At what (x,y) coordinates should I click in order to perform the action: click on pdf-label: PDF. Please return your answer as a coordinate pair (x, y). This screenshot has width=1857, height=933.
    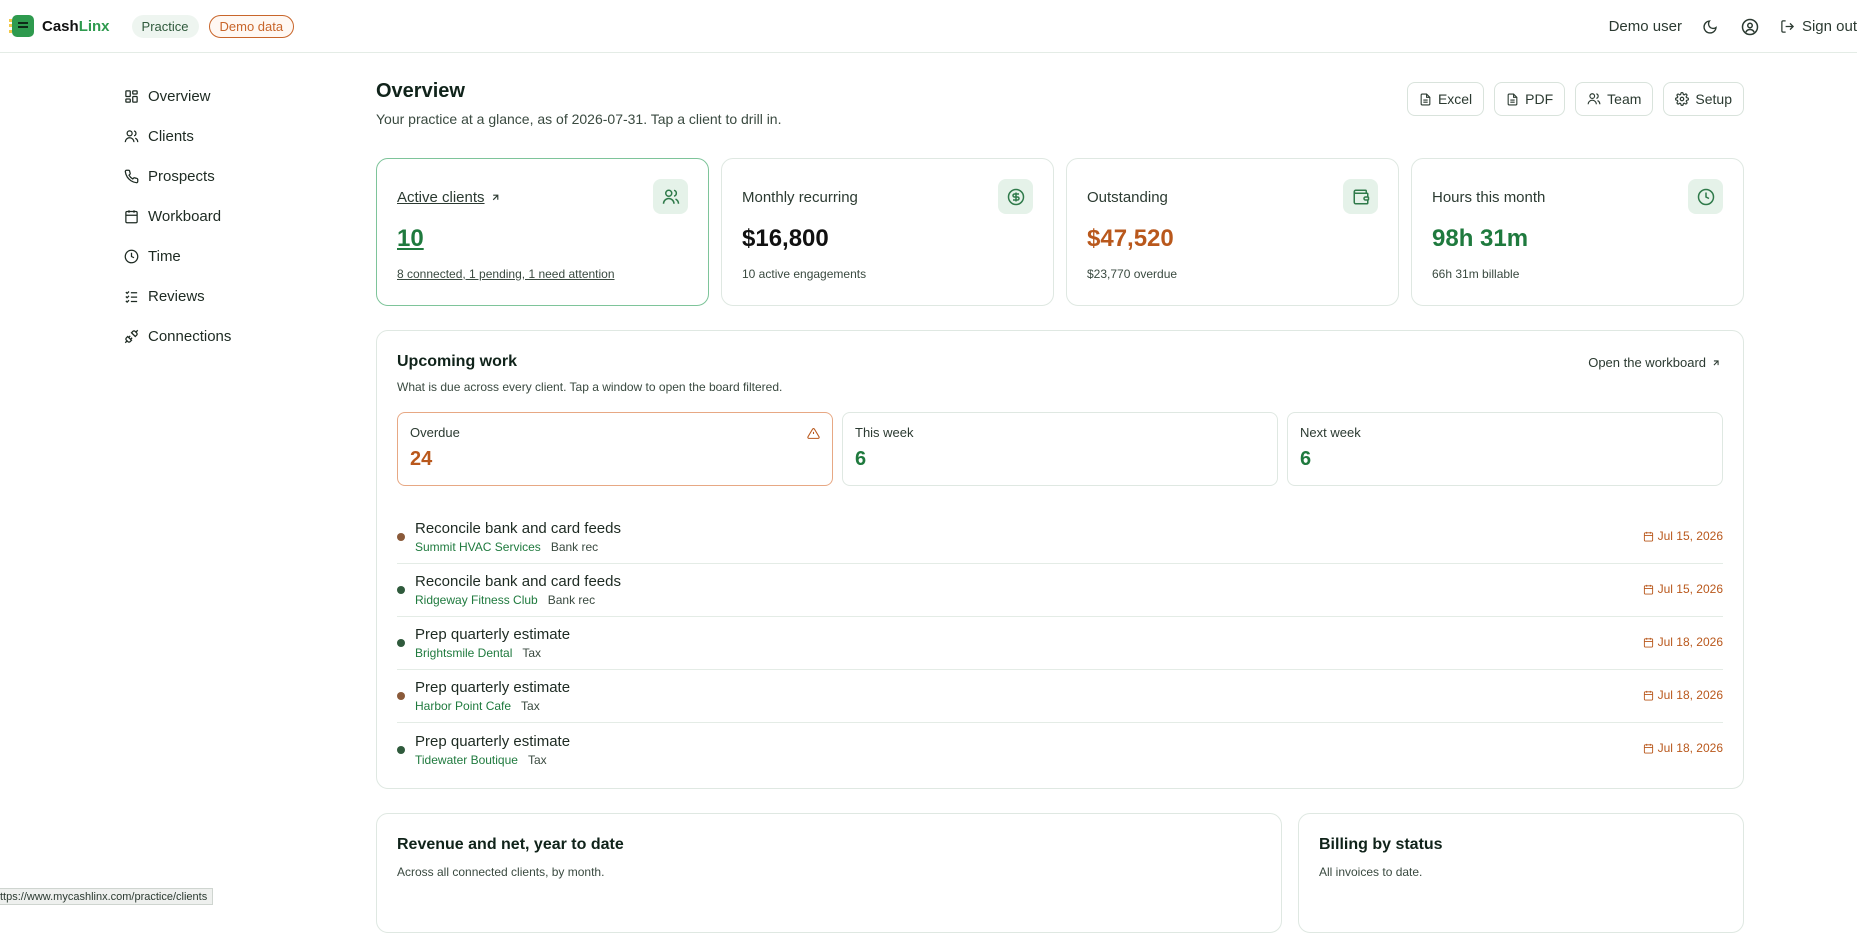
    Looking at the image, I should click on (1539, 99).